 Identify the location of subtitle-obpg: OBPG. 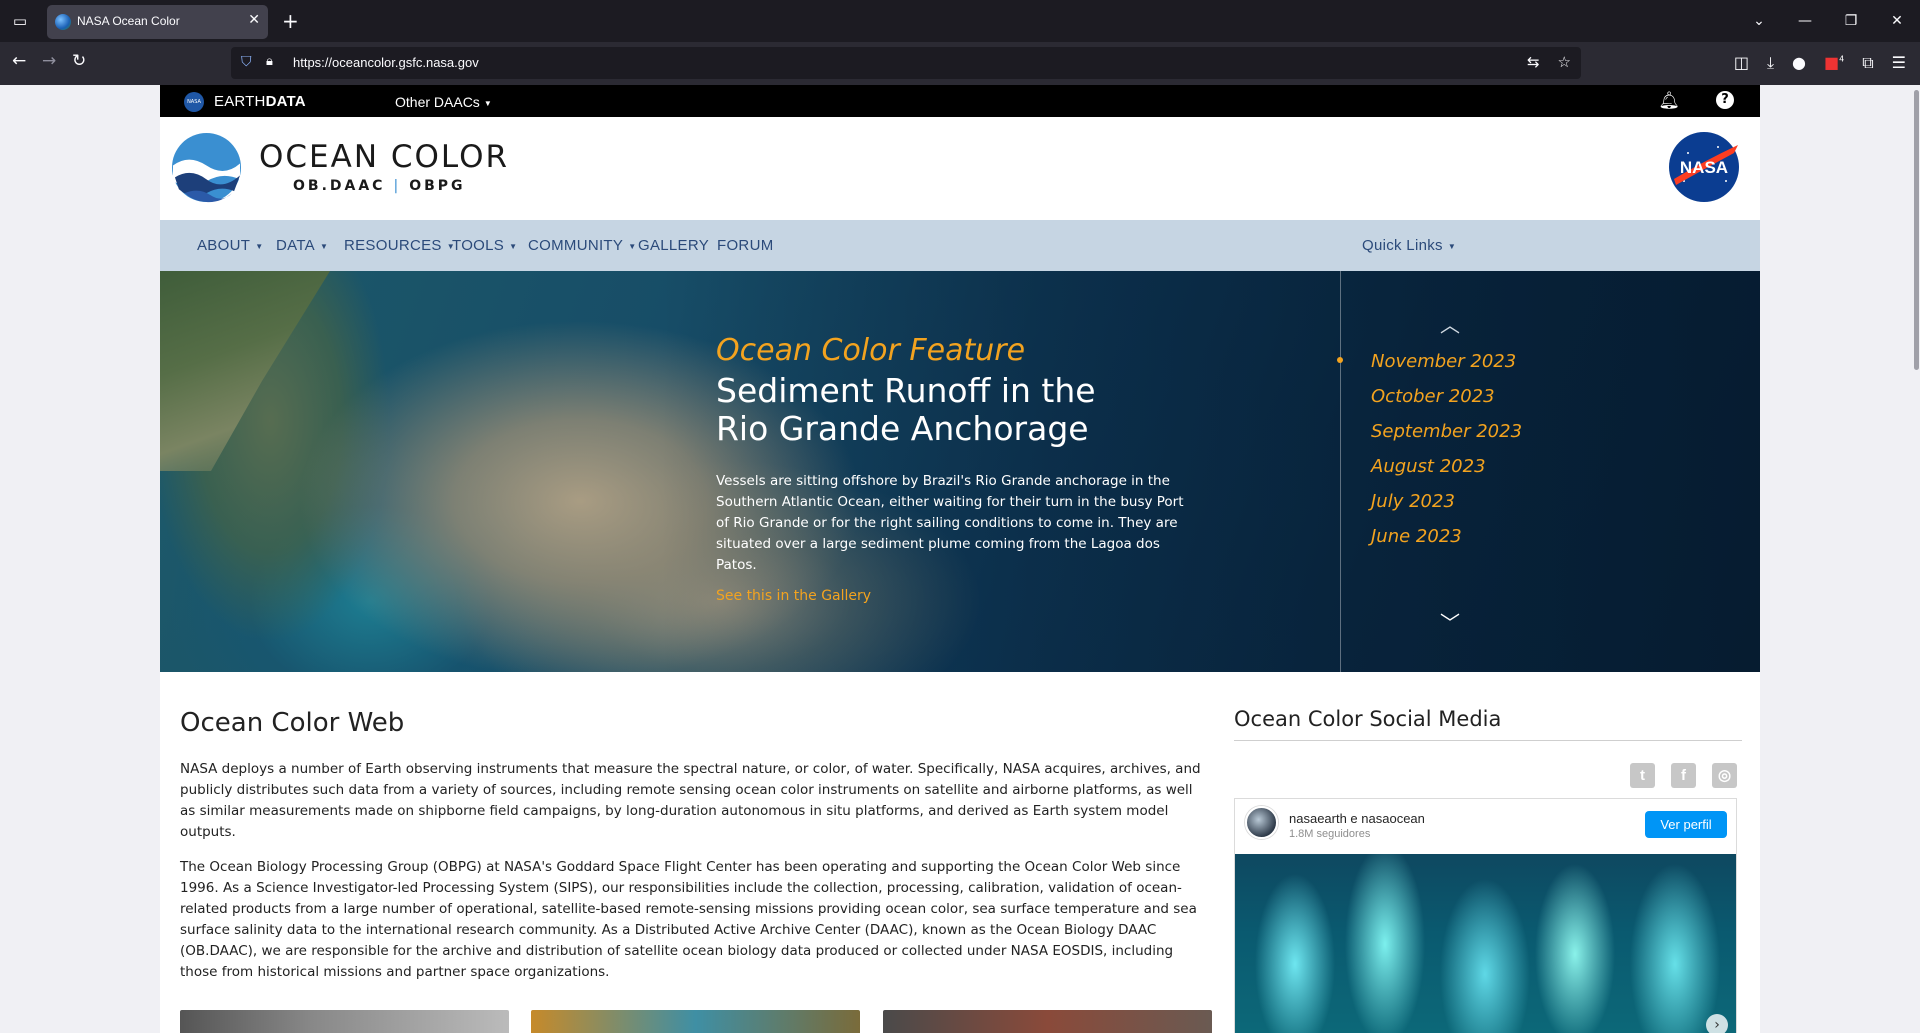
(437, 186).